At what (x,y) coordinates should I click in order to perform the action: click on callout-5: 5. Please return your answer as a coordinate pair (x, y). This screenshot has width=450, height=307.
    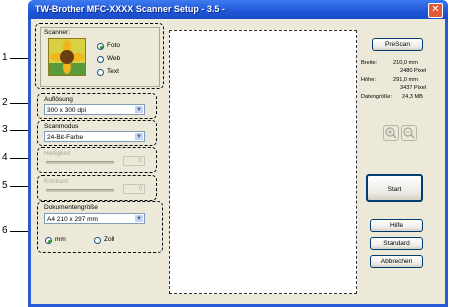
    Looking at the image, I should click on (5, 185).